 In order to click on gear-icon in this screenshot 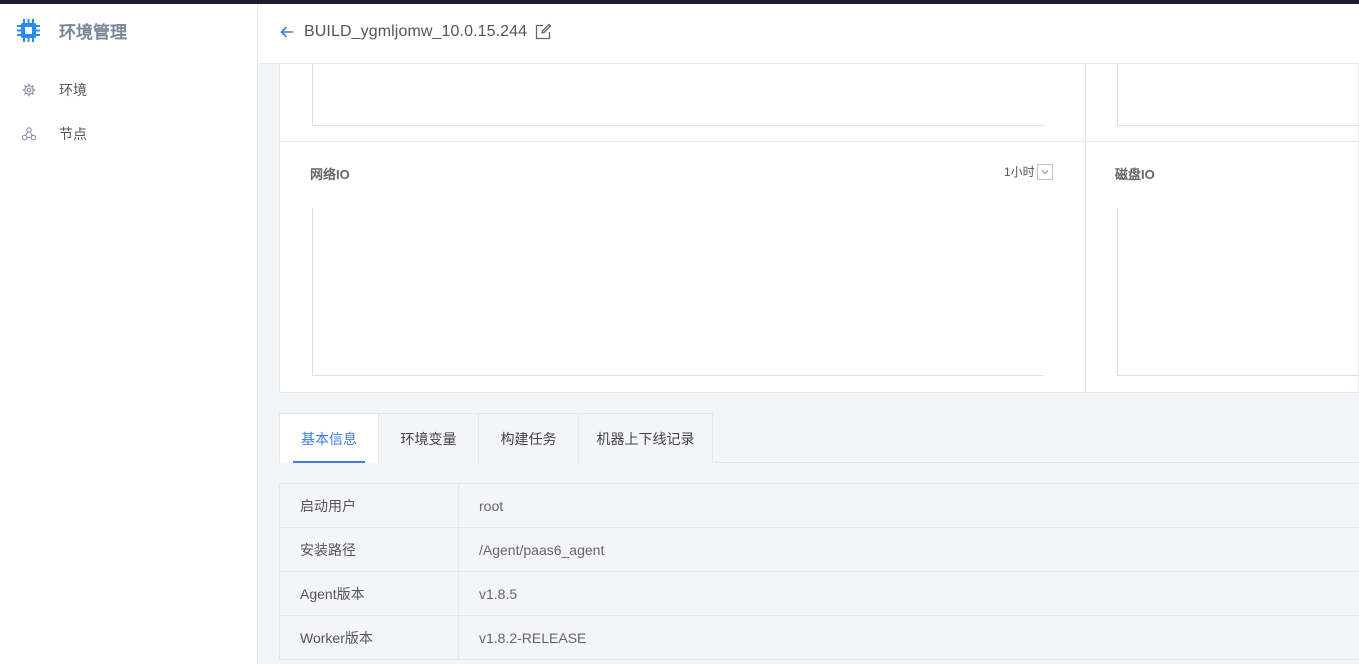, I will do `click(29, 90)`.